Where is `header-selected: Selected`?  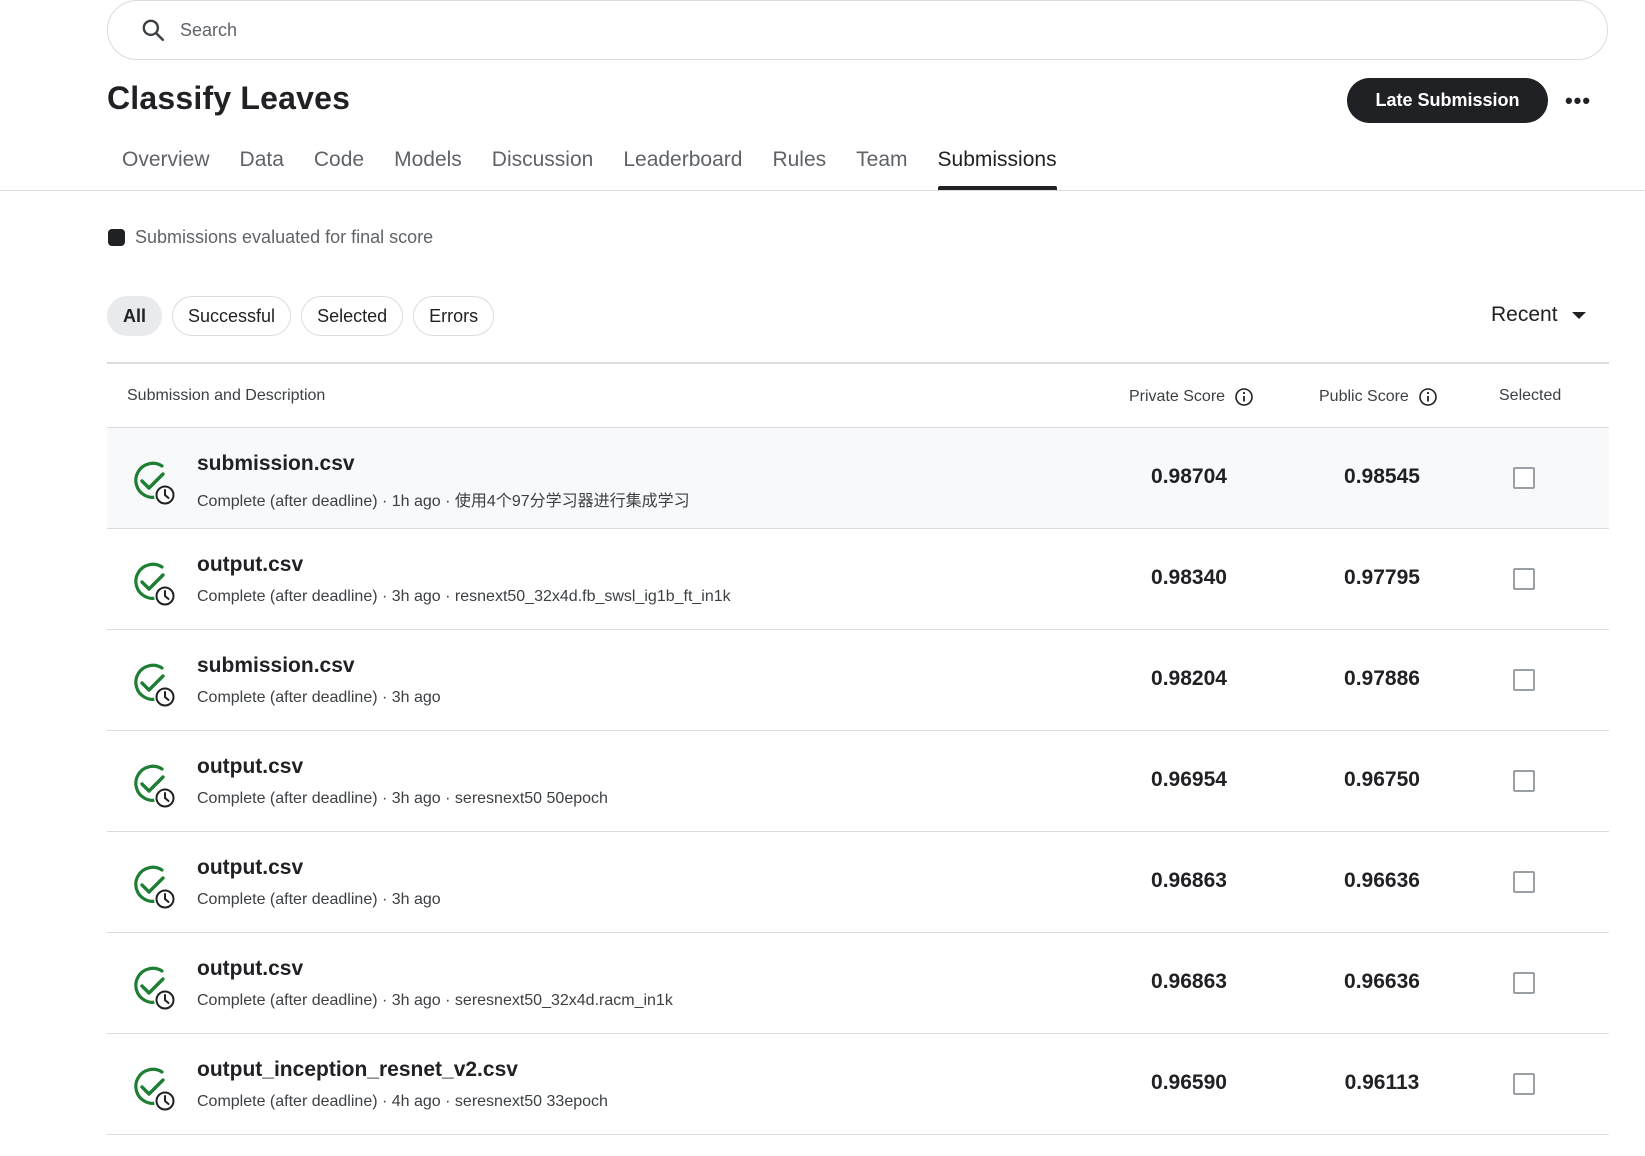
header-selected: Selected is located at coordinates (1530, 396).